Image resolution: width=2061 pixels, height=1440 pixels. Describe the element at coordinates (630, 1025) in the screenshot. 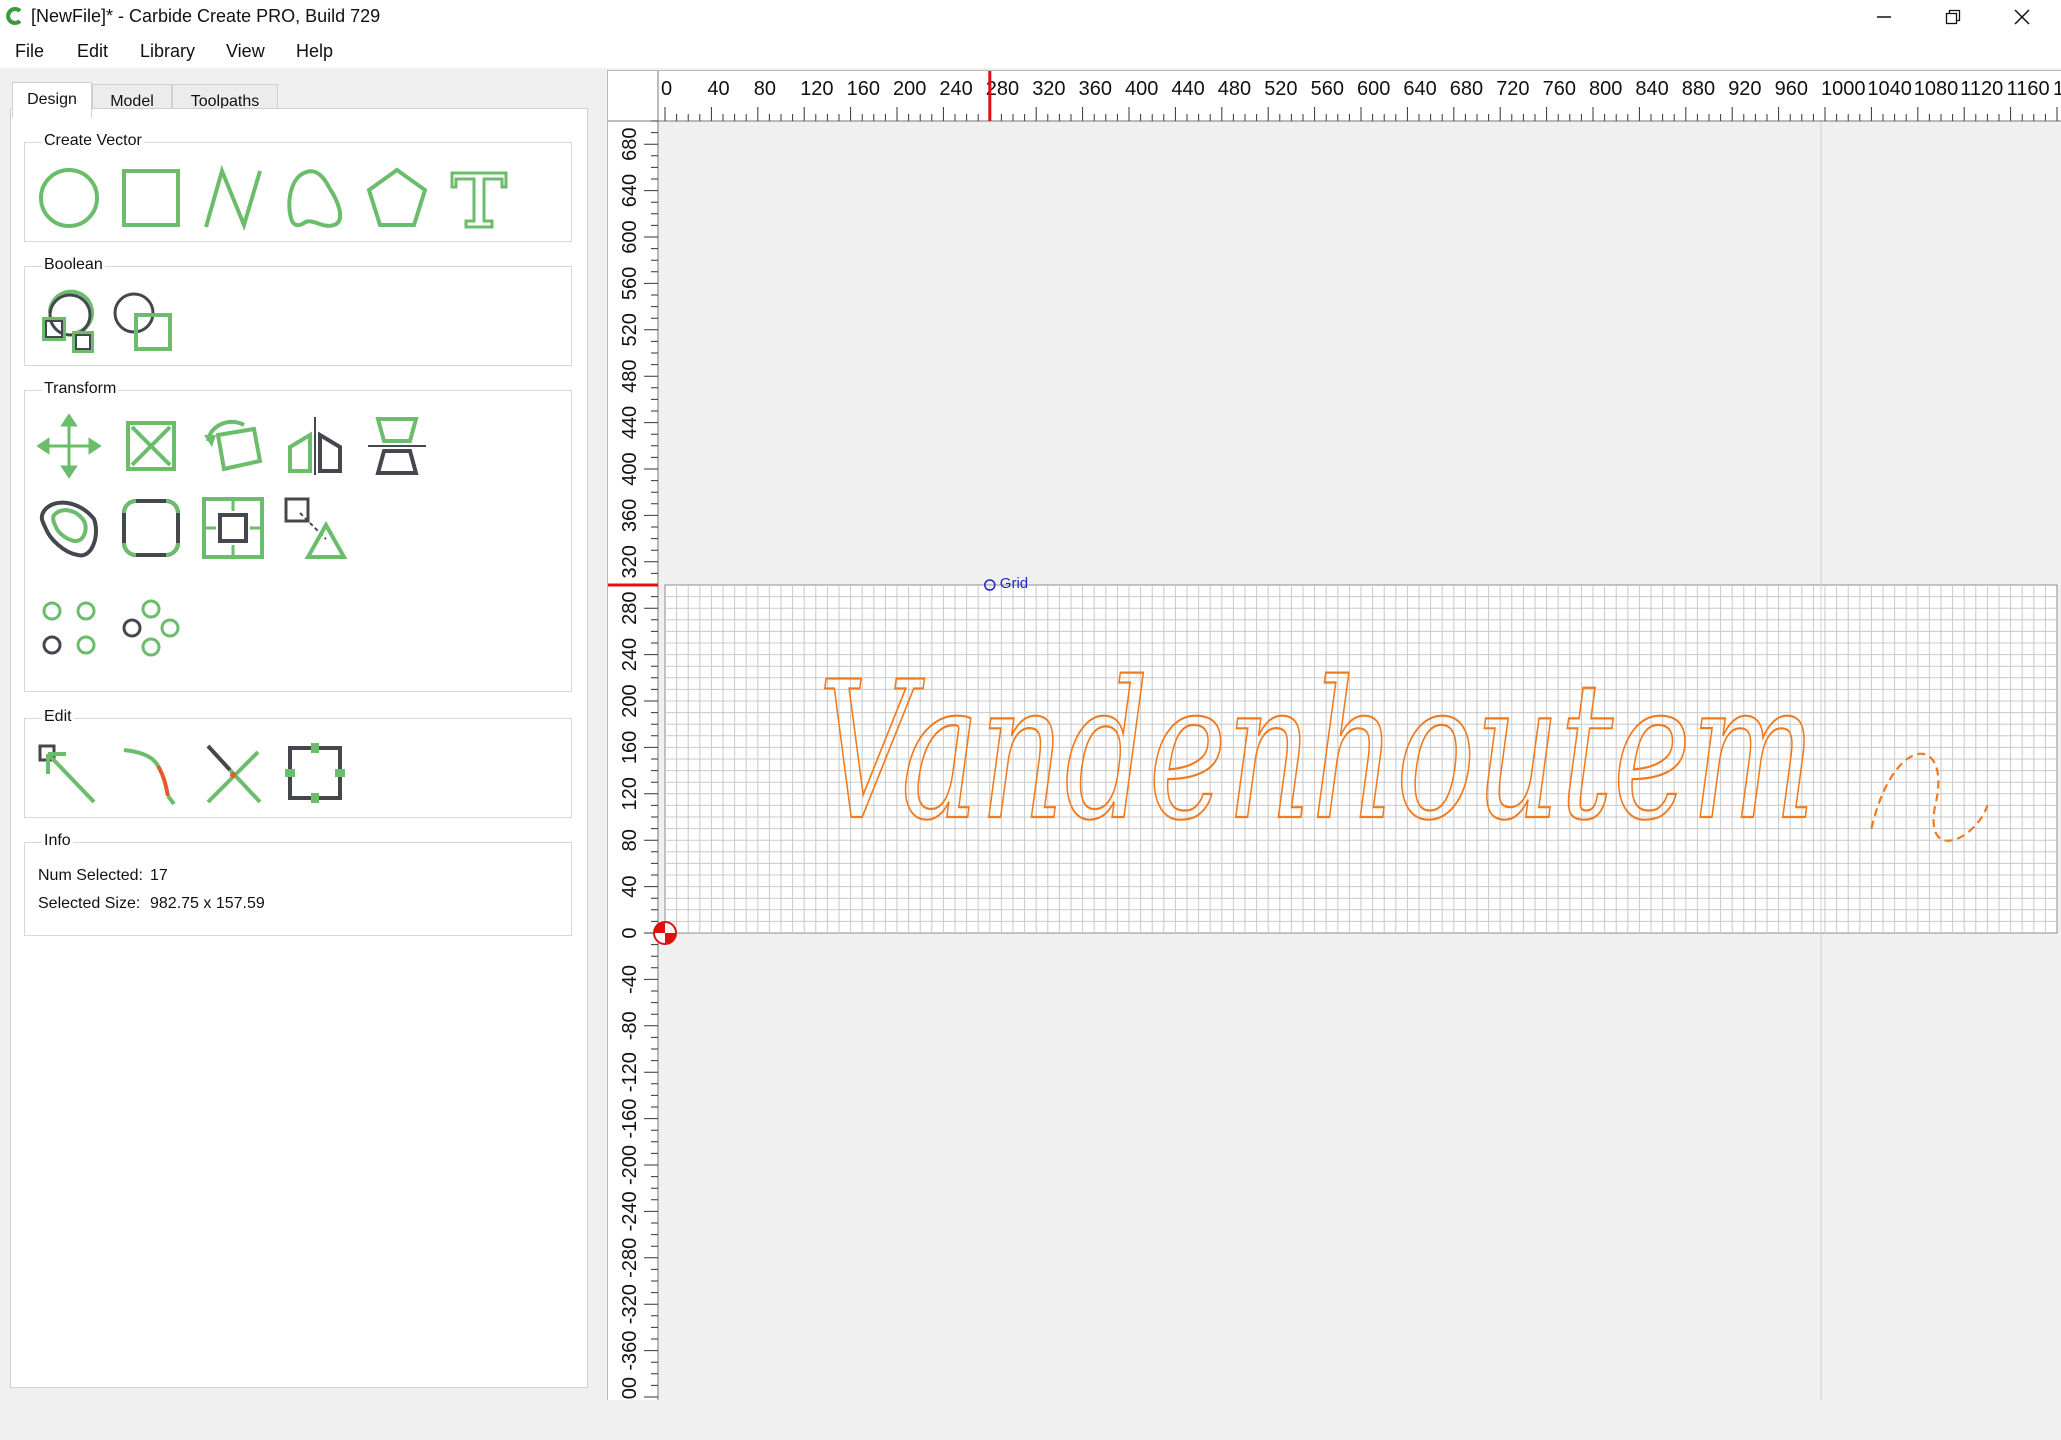

I see `left-ruler-label: -80` at that location.